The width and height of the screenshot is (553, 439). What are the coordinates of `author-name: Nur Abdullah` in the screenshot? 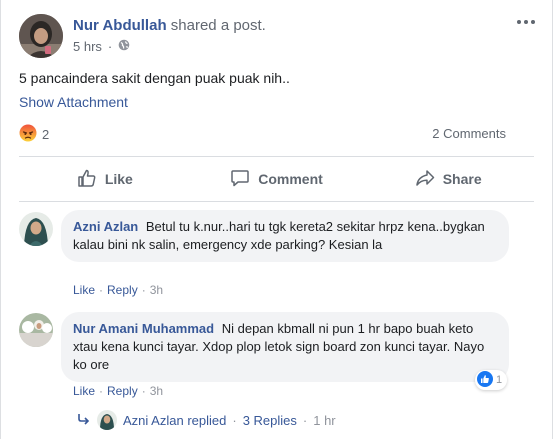 It's located at (120, 25).